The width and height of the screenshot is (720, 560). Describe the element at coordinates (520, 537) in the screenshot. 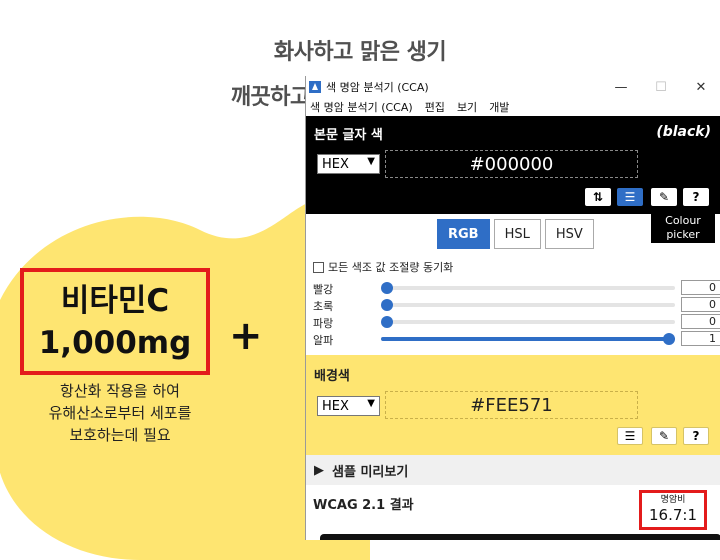

I see `result-bar` at that location.